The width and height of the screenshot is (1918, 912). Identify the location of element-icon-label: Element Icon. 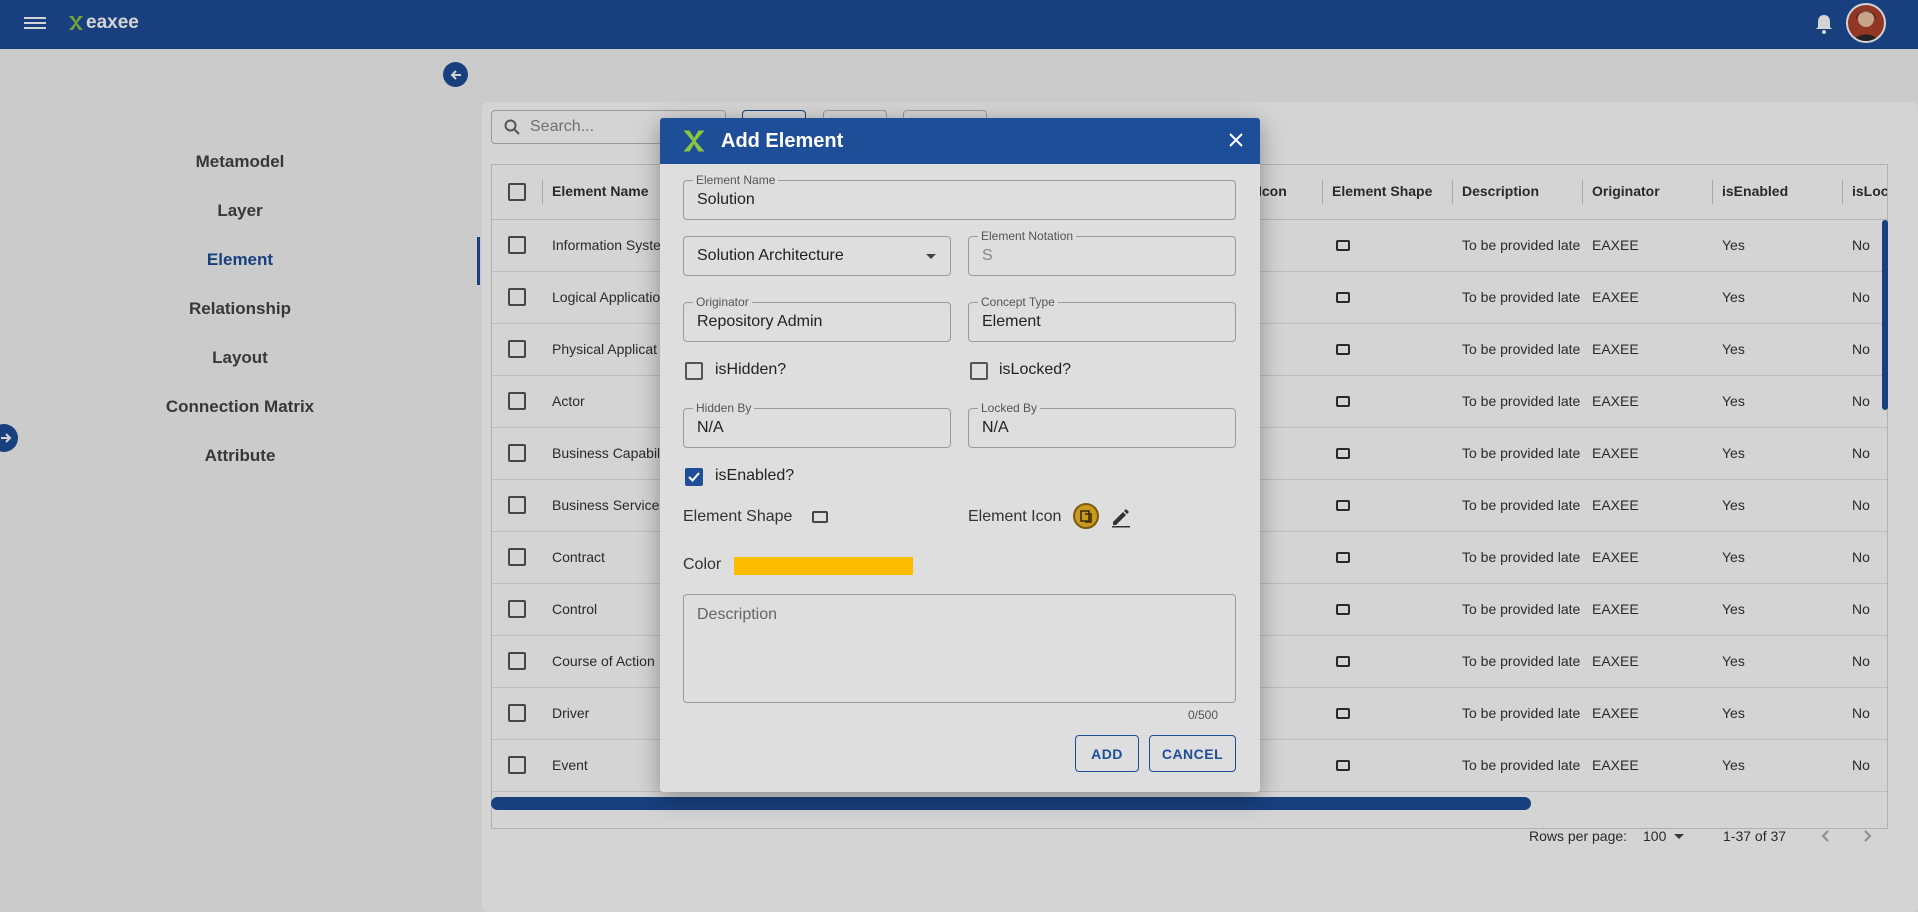
(1015, 516).